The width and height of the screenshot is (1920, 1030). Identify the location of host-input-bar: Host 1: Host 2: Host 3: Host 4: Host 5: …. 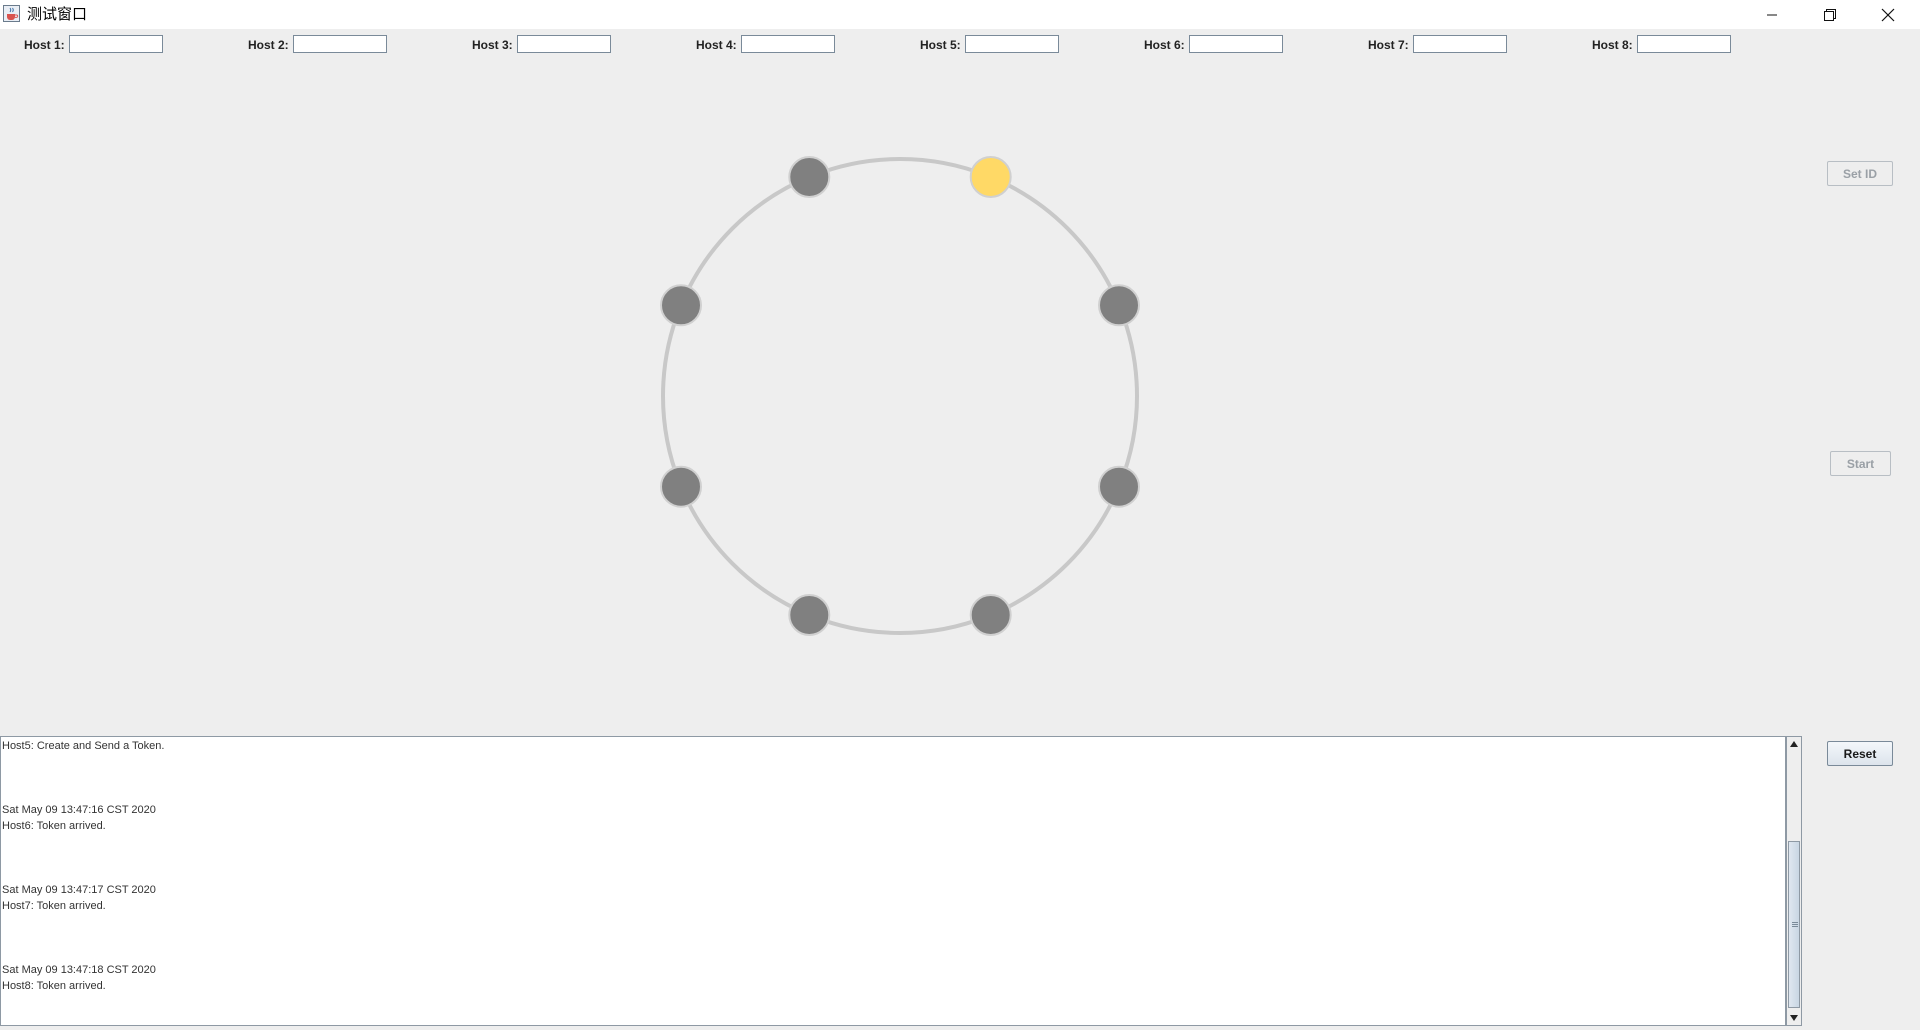
(960, 44).